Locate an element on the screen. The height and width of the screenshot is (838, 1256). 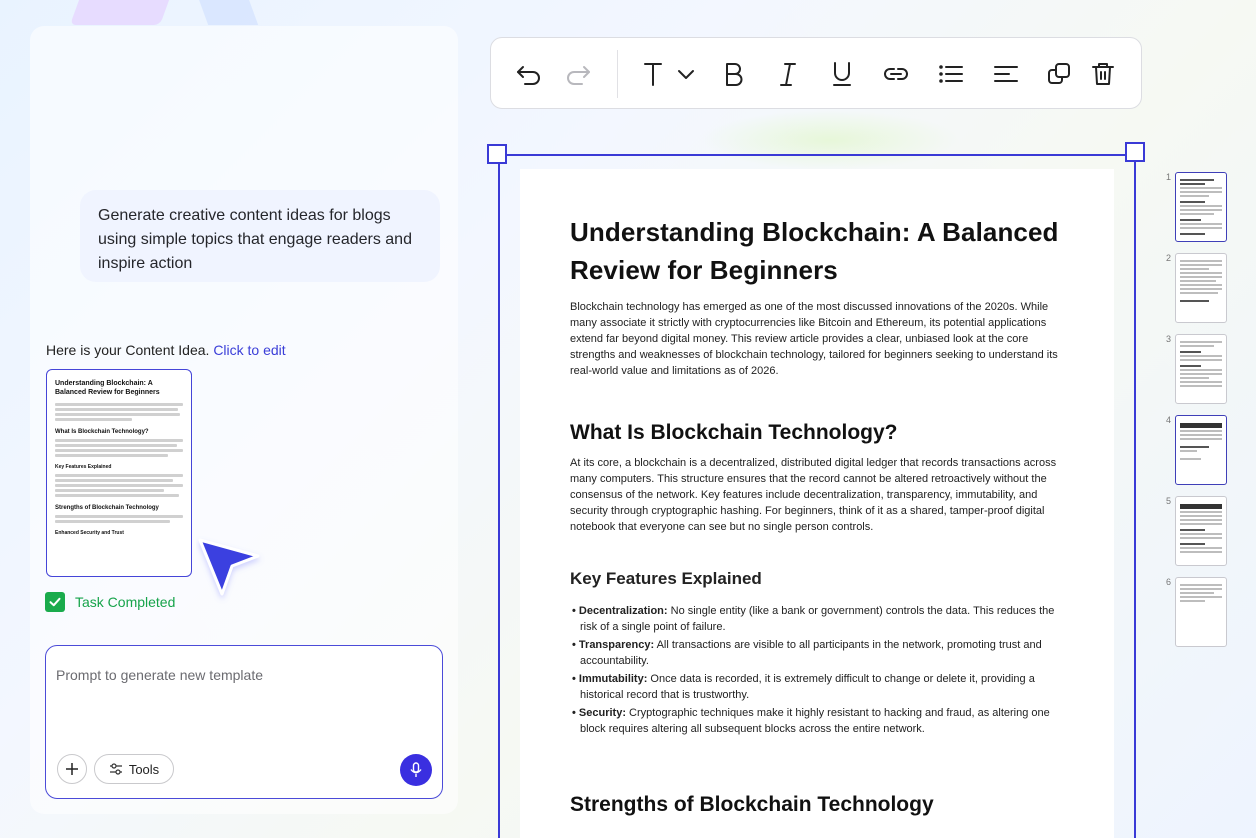
redo-button is located at coordinates (578, 74).